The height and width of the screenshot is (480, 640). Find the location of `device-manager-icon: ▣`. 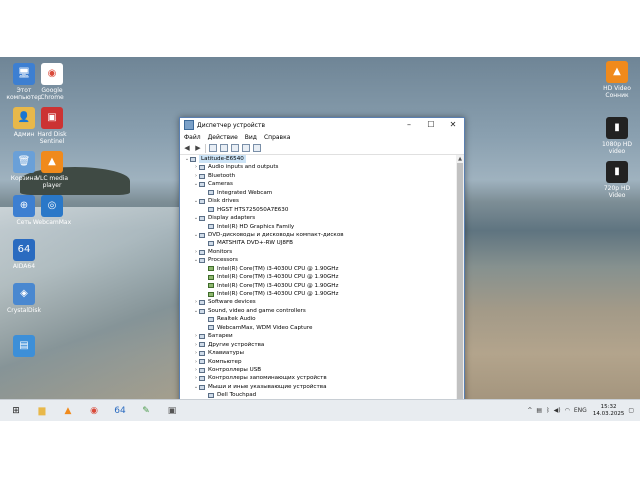

device-manager-icon: ▣ is located at coordinates (172, 410).